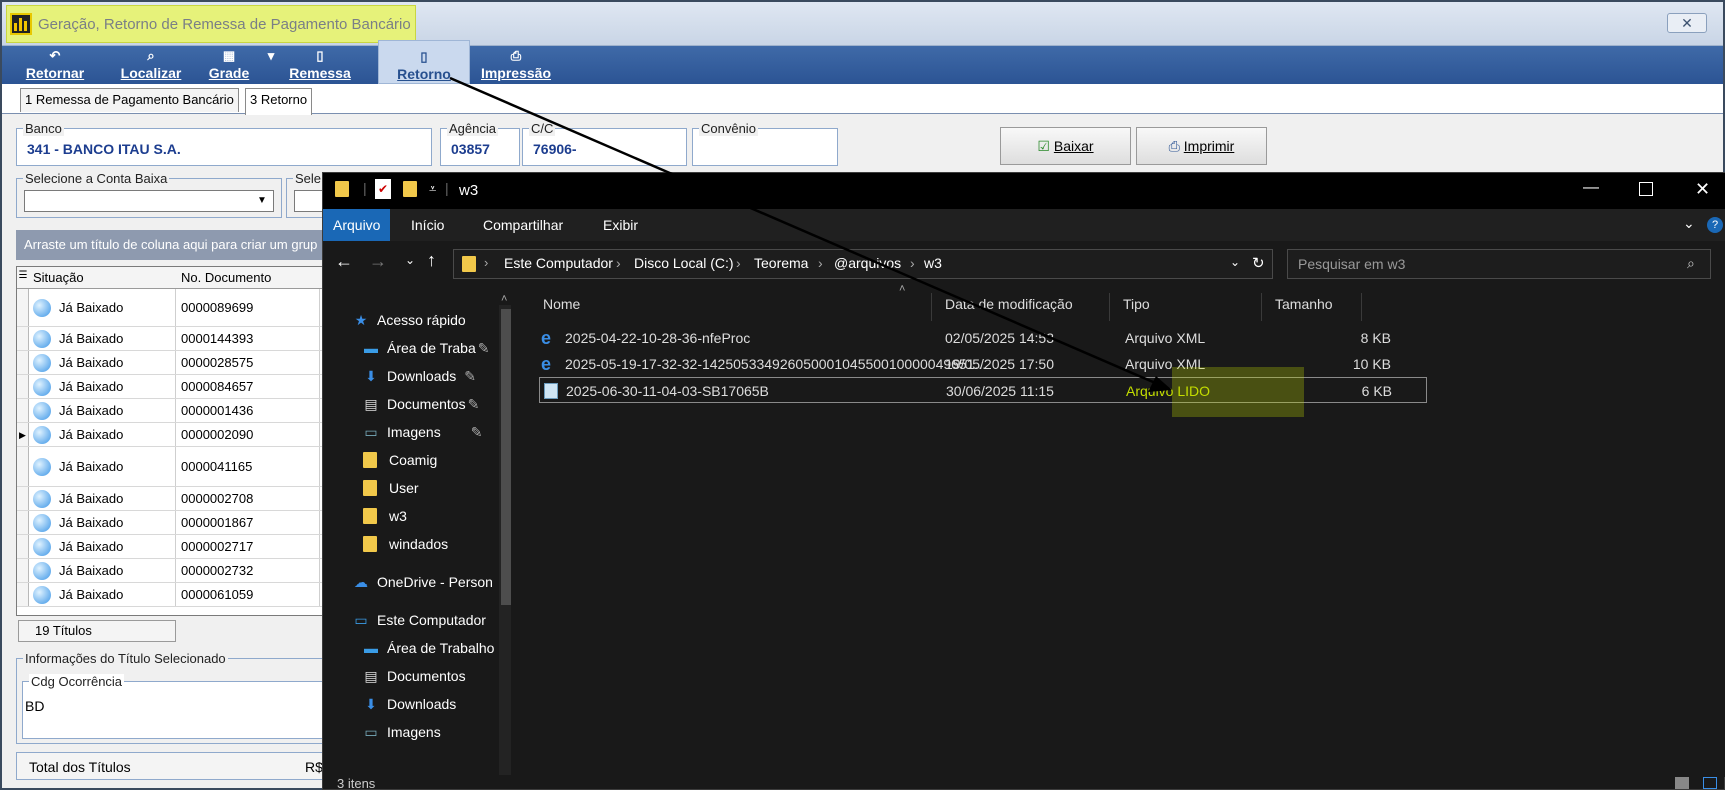 The width and height of the screenshot is (1725, 791). Describe the element at coordinates (424, 56) in the screenshot. I see `document-icon: ▯` at that location.